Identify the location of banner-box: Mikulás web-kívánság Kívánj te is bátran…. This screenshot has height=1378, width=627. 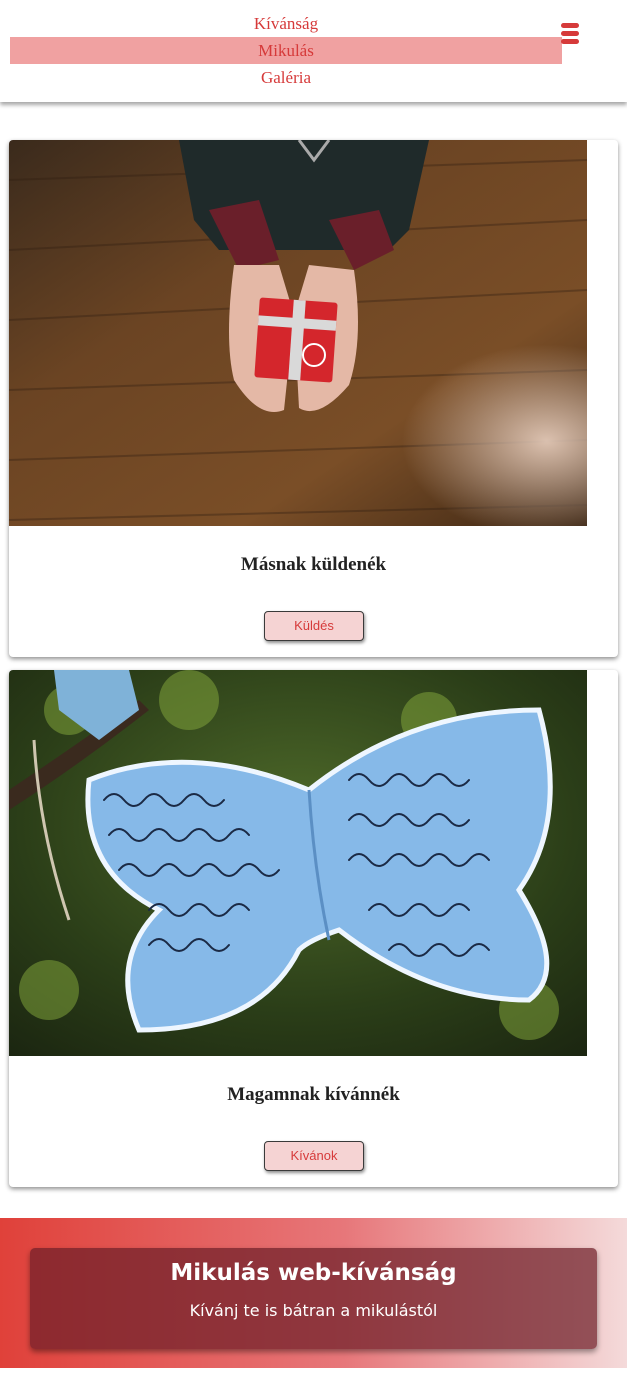
(313, 1298).